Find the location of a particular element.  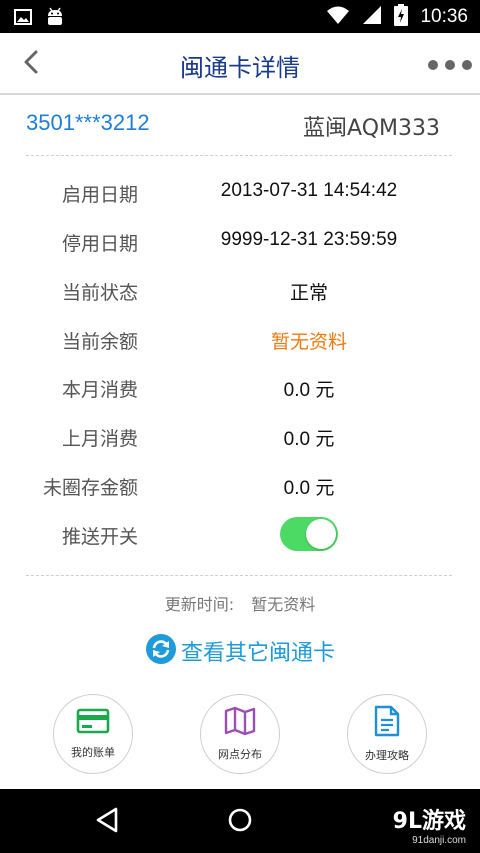

document-icon is located at coordinates (387, 723).